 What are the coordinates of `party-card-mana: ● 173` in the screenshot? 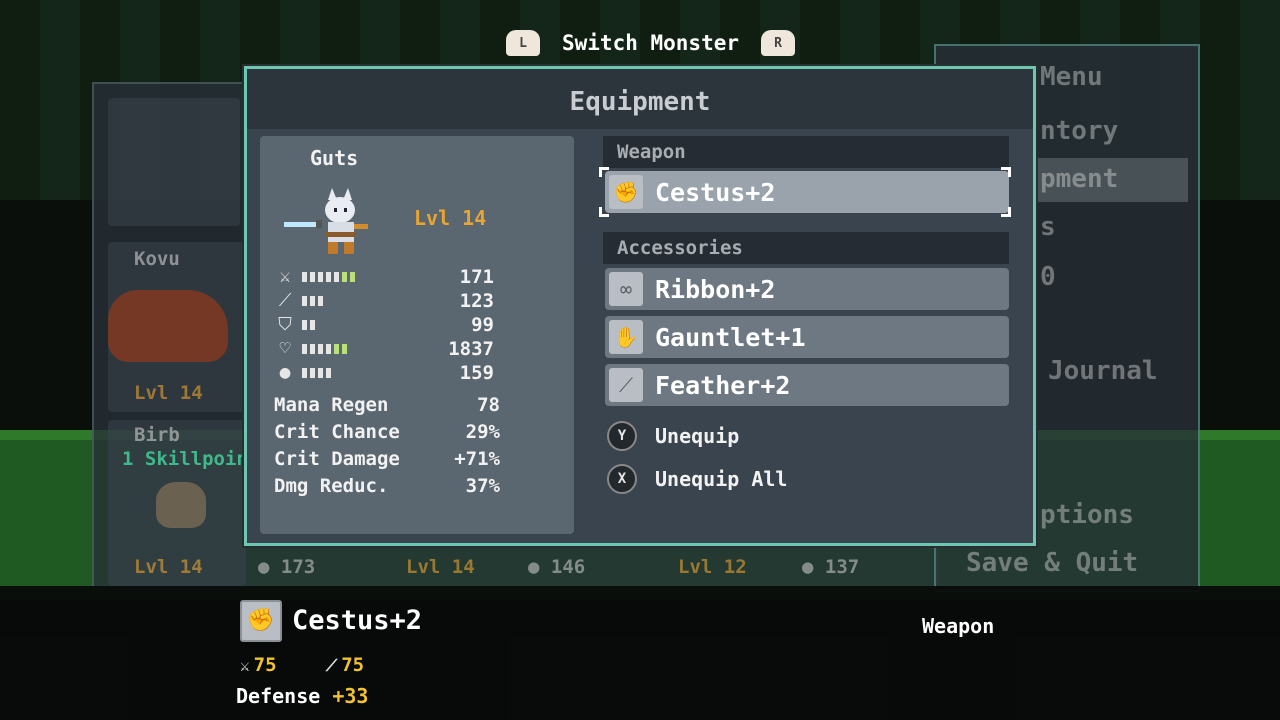 It's located at (286, 567).